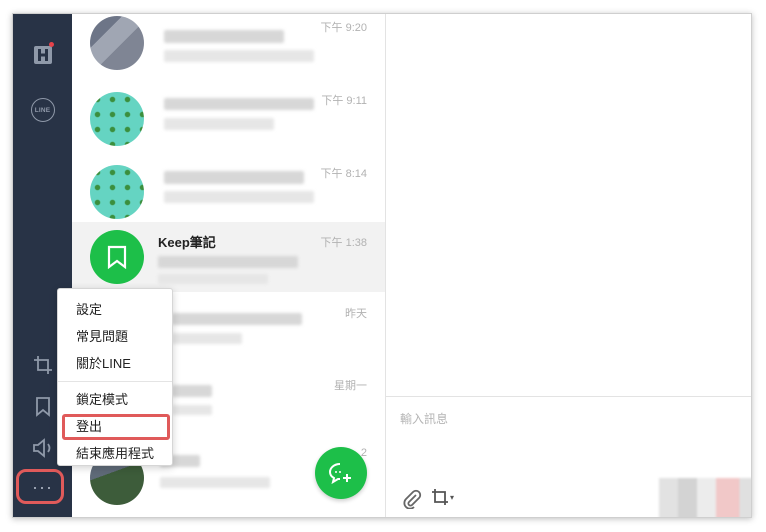 The image size is (766, 532). What do you see at coordinates (115, 400) in the screenshot?
I see `menu-item-lock-mode: 鎖定模式` at bounding box center [115, 400].